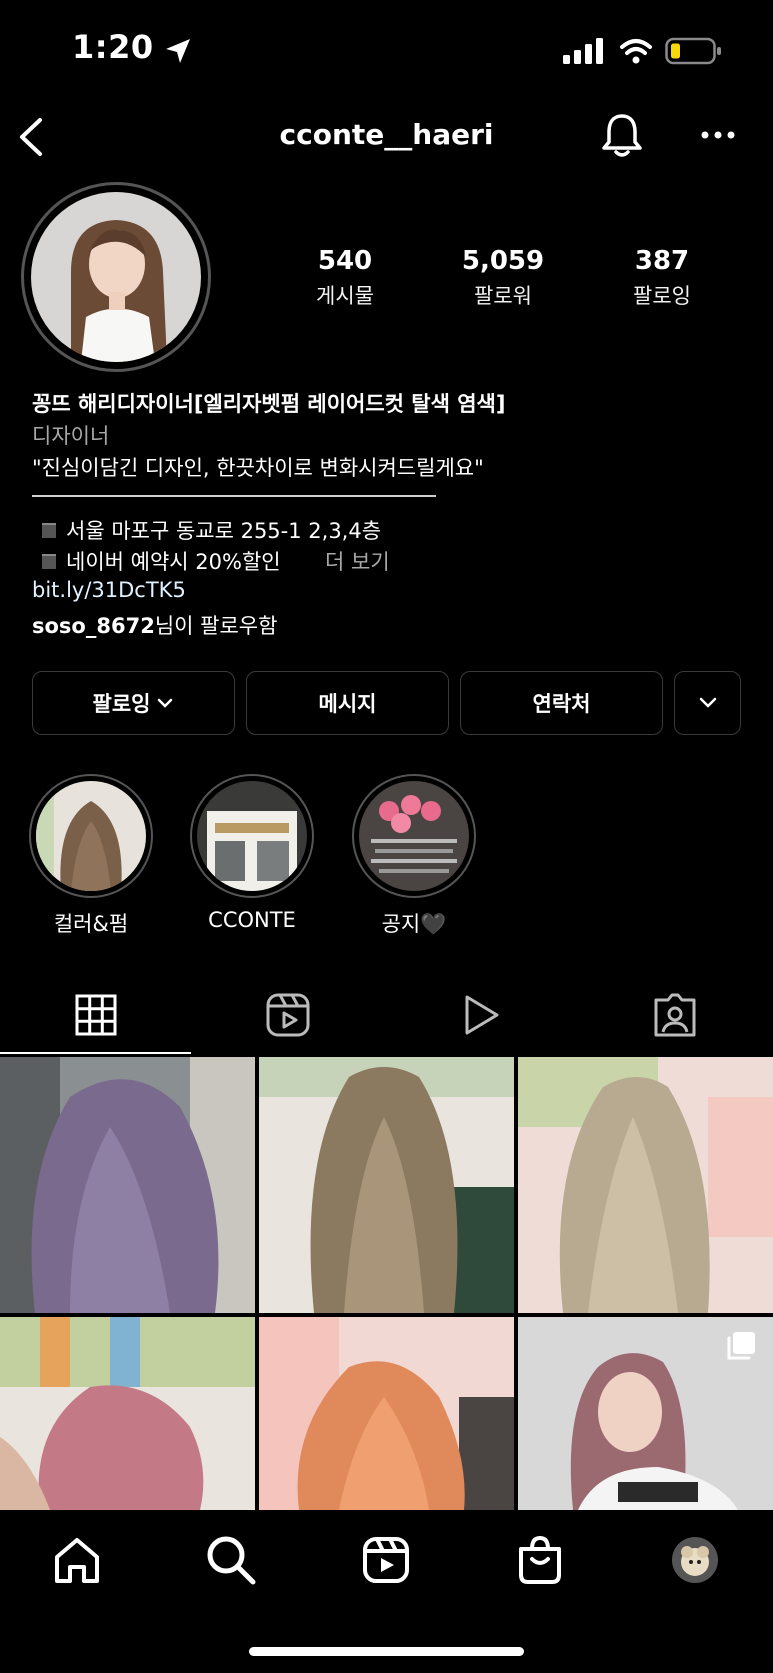 The width and height of the screenshot is (773, 1673). Describe the element at coordinates (224, 531) in the screenshot. I see `bio-address: 서울 마포구 동교로 255-1 2,3,4층` at that location.